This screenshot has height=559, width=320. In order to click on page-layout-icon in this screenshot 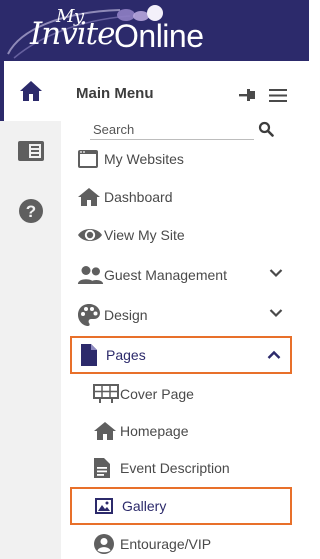, I will do `click(30, 151)`.